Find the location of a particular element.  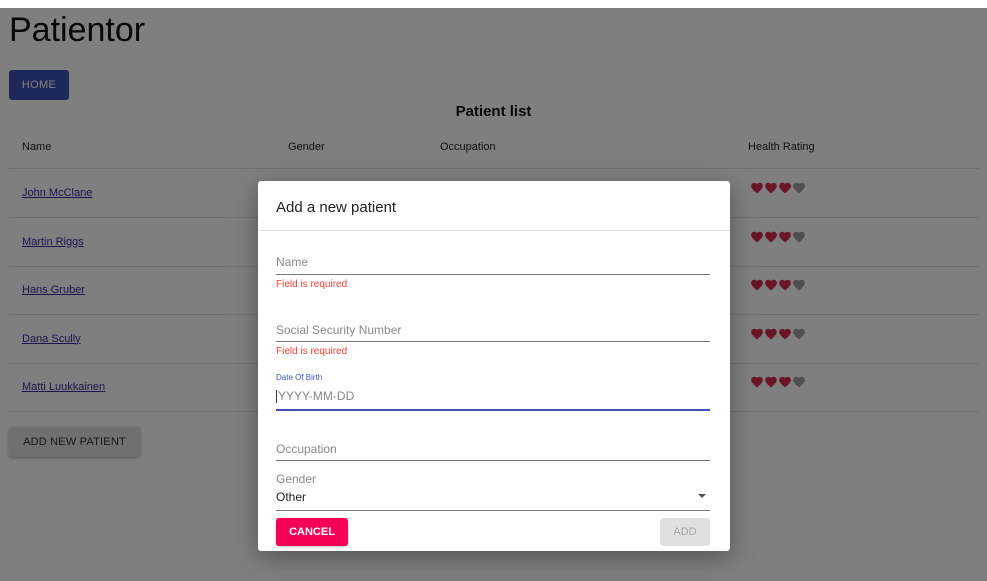

date-of-birth-placeholder: YYYY-MM-DD is located at coordinates (316, 396).